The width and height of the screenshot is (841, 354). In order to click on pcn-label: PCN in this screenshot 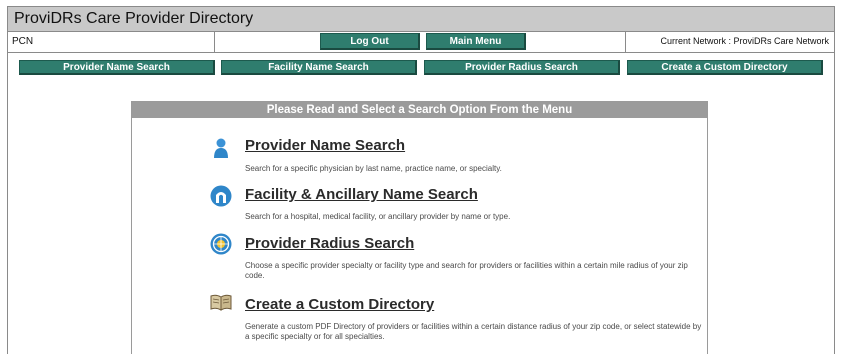, I will do `click(111, 41)`.